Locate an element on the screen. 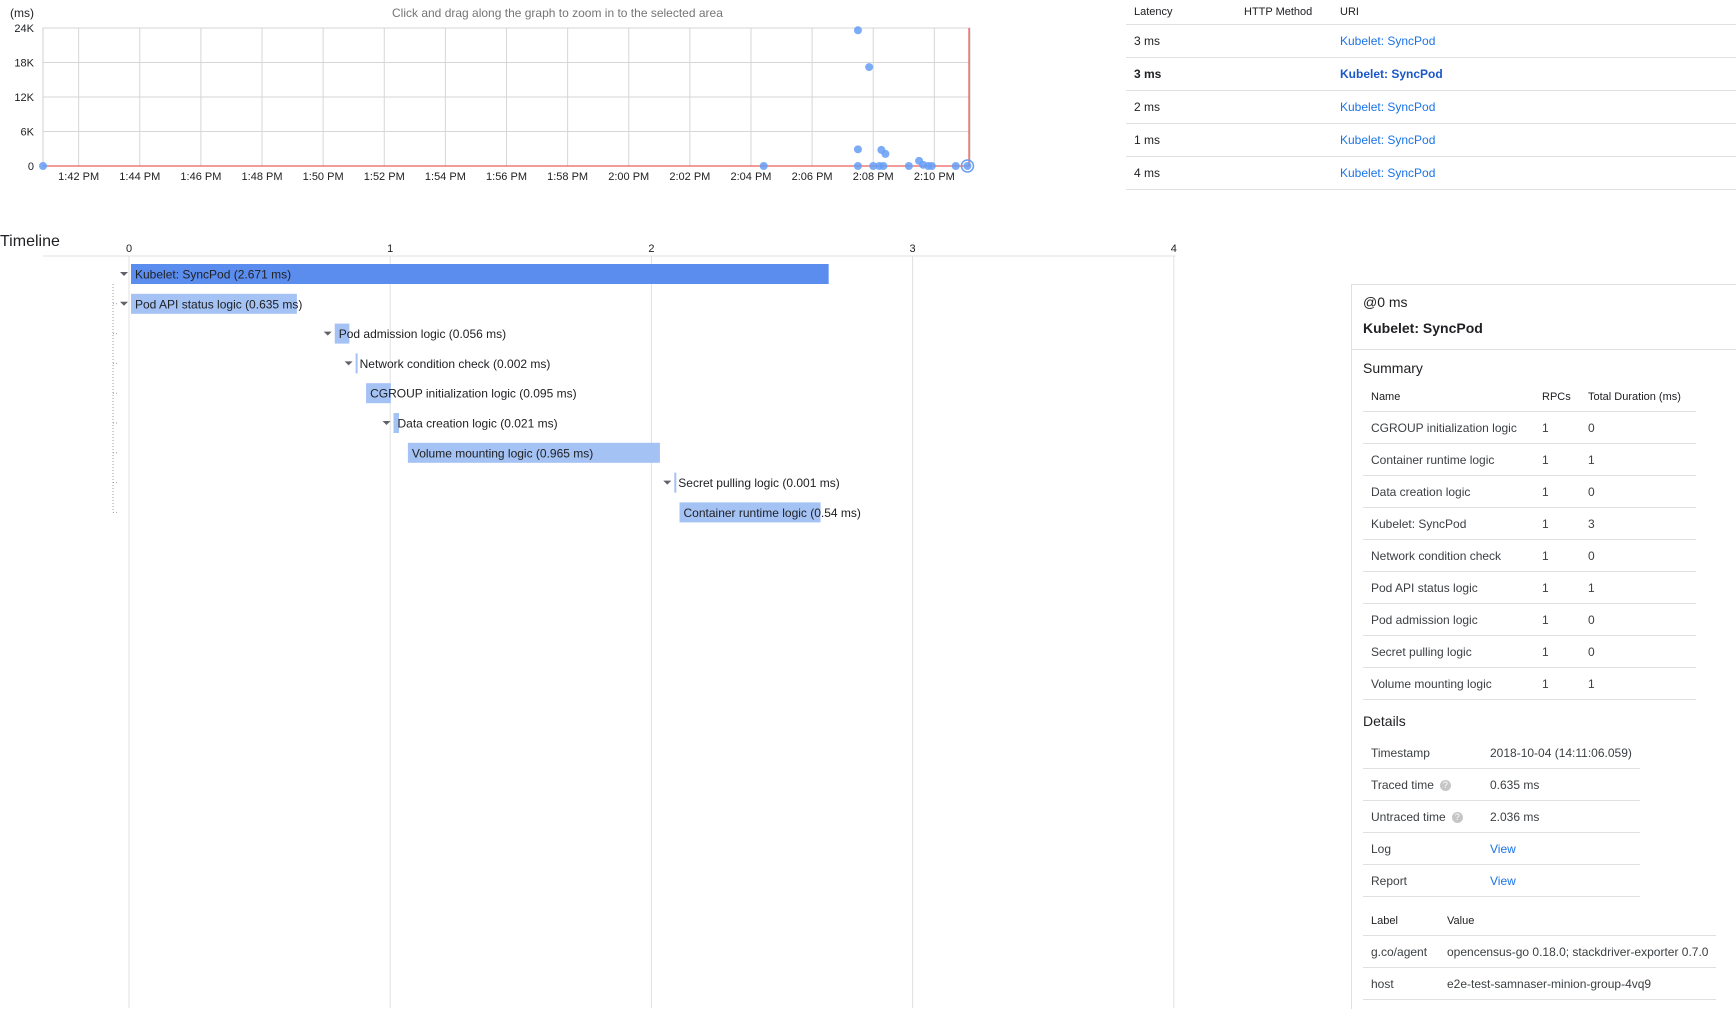  trace-latency: 2 ms is located at coordinates (1147, 107).